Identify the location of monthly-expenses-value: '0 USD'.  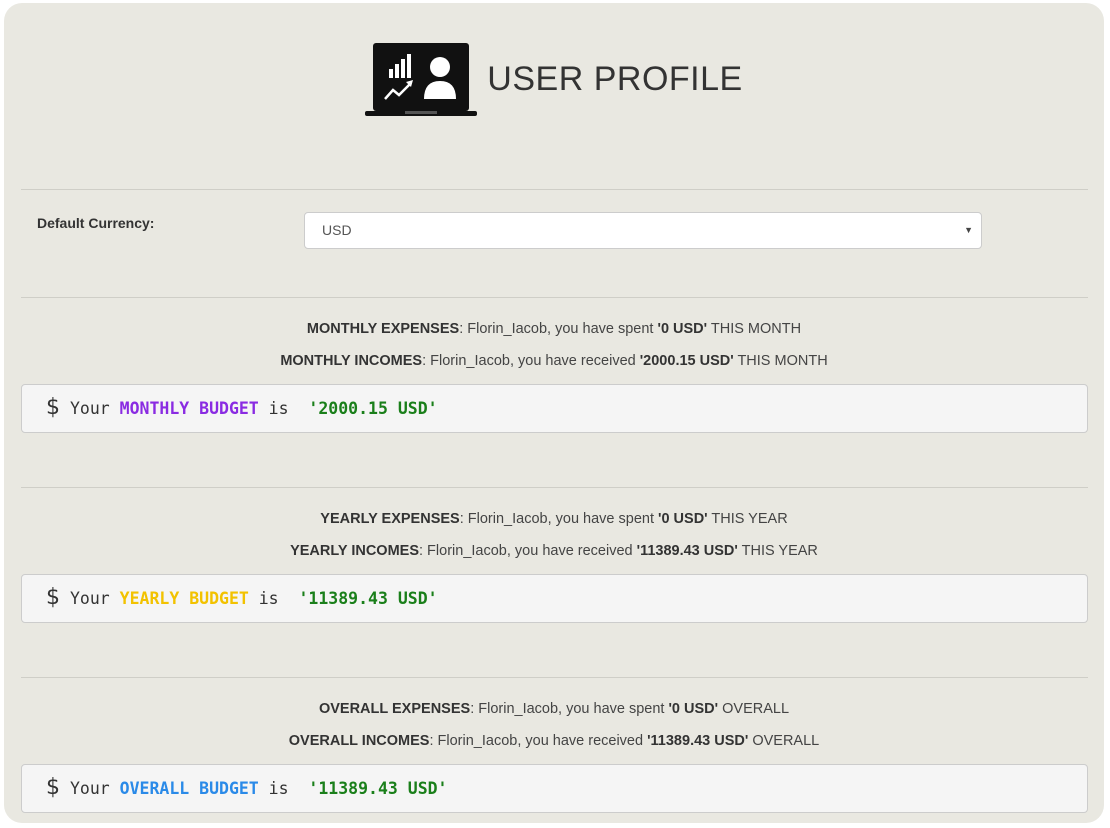
(682, 329).